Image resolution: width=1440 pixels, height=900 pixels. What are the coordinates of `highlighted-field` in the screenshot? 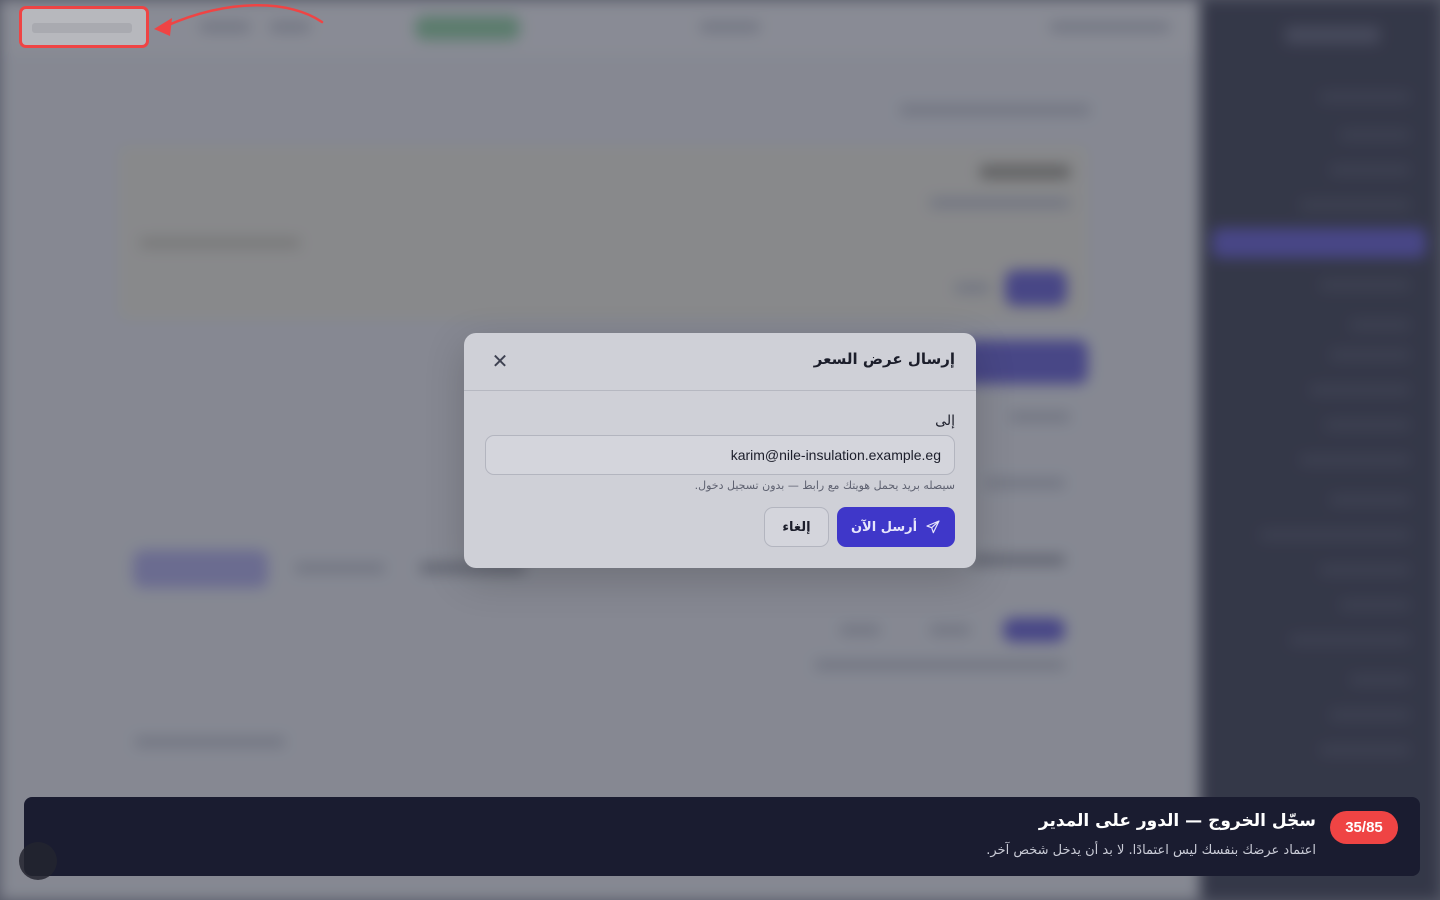 It's located at (84, 27).